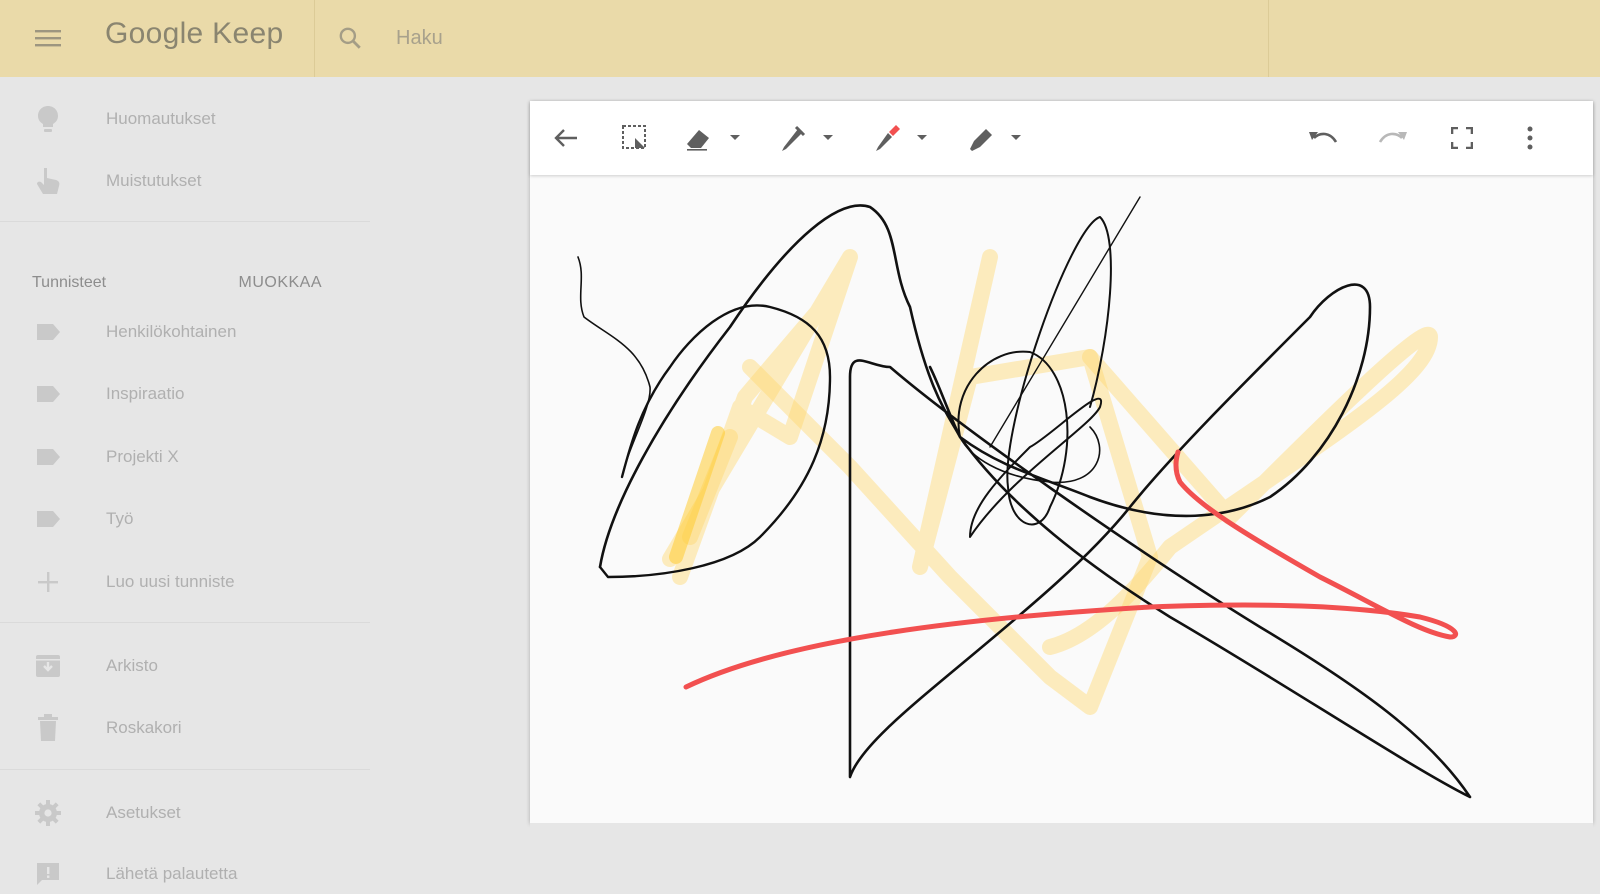  What do you see at coordinates (48, 119) in the screenshot?
I see `lightbulb-icon` at bounding box center [48, 119].